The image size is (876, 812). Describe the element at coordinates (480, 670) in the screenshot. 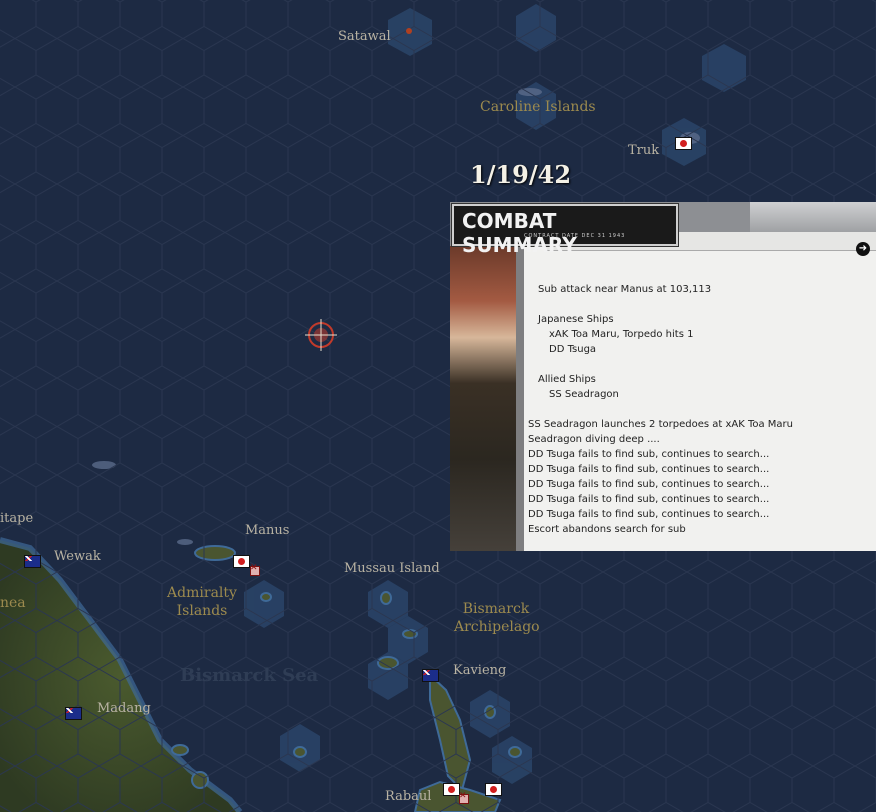

I see `label-kavieng: Kavieng` at that location.